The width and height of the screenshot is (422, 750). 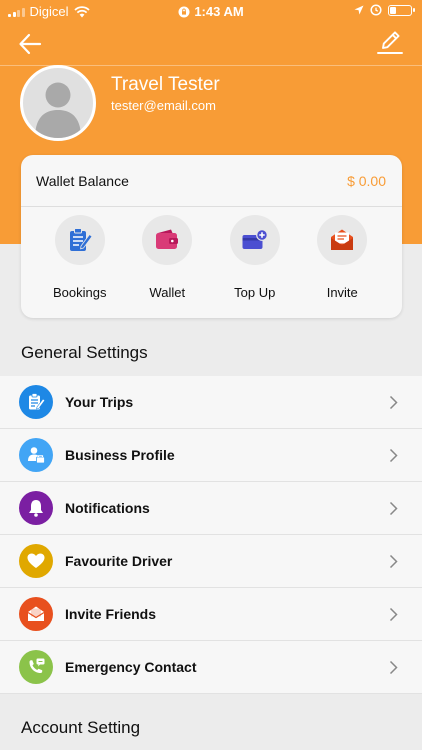 I want to click on profile-email: tester@email.com, so click(x=163, y=105).